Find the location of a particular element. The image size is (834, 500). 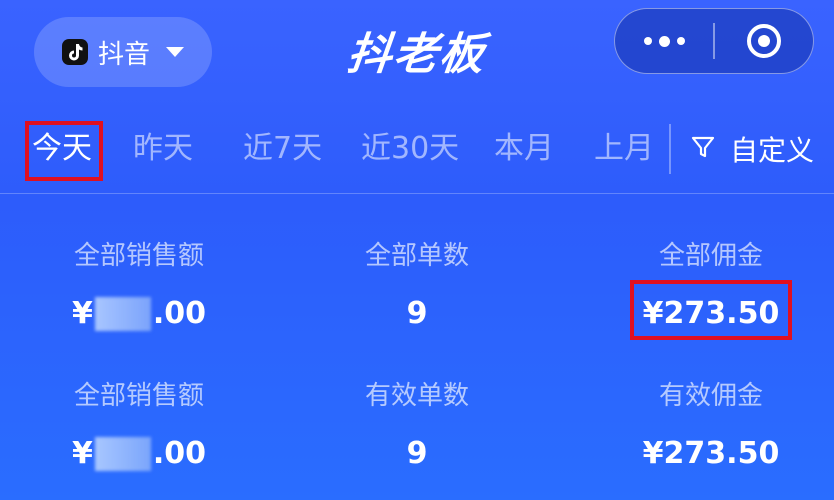

custom-date-filter: 自定义 is located at coordinates (752, 149).